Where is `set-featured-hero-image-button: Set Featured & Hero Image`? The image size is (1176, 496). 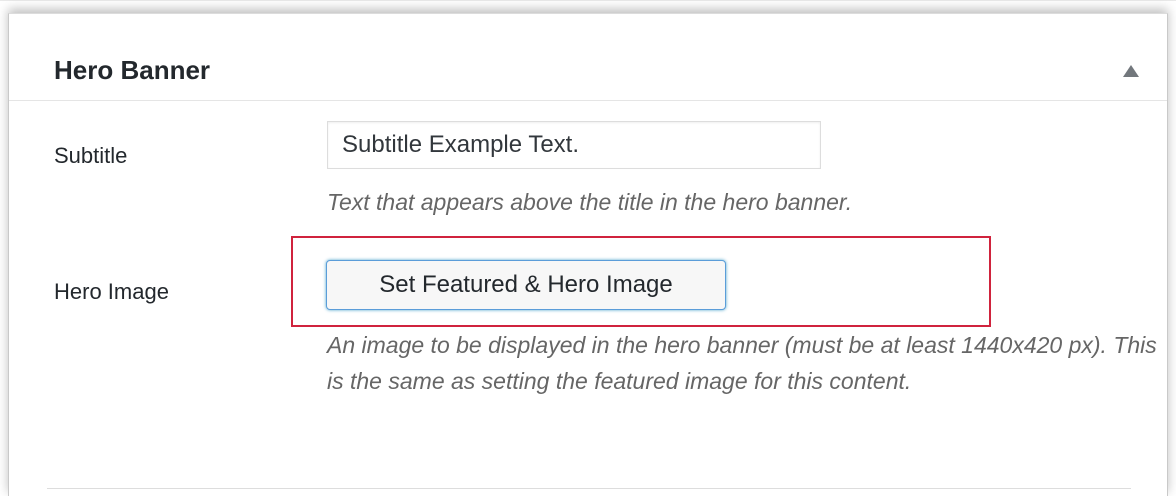 set-featured-hero-image-button: Set Featured & Hero Image is located at coordinates (526, 285).